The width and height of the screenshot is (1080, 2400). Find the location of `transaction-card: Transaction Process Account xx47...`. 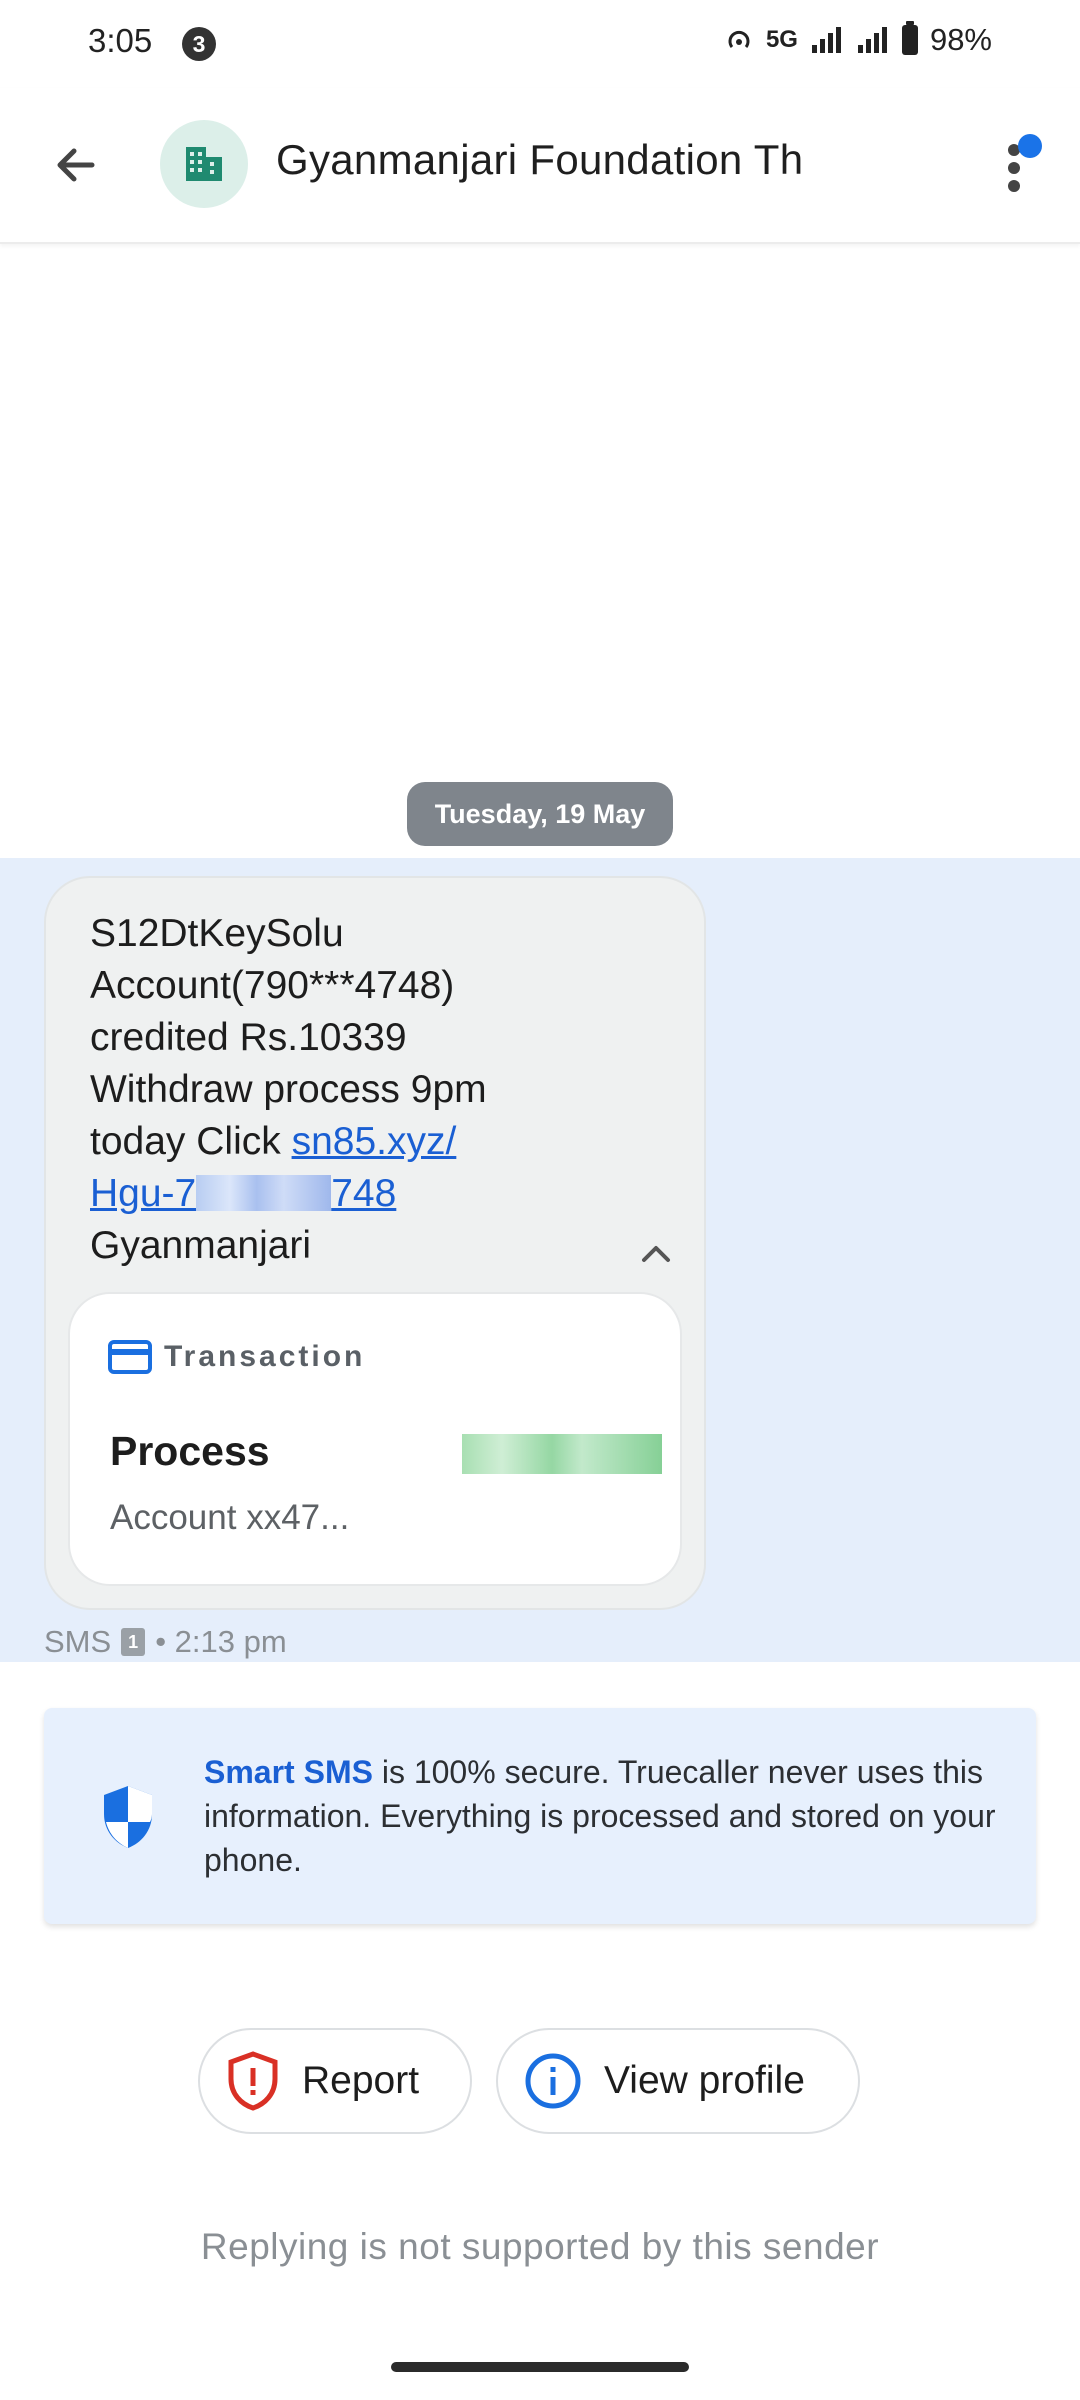

transaction-card: Transaction Process Account xx47... is located at coordinates (375, 1439).